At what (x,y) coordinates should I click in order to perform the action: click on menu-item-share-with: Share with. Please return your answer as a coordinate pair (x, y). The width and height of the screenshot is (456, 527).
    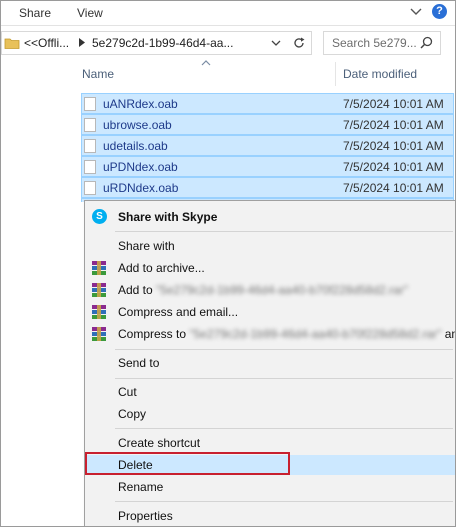
    Looking at the image, I should click on (270, 246).